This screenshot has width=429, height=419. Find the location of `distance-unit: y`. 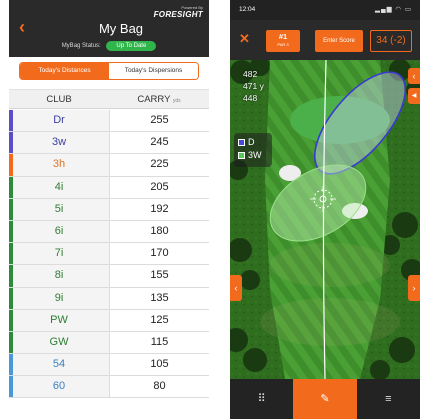

distance-unit: y is located at coordinates (261, 86).